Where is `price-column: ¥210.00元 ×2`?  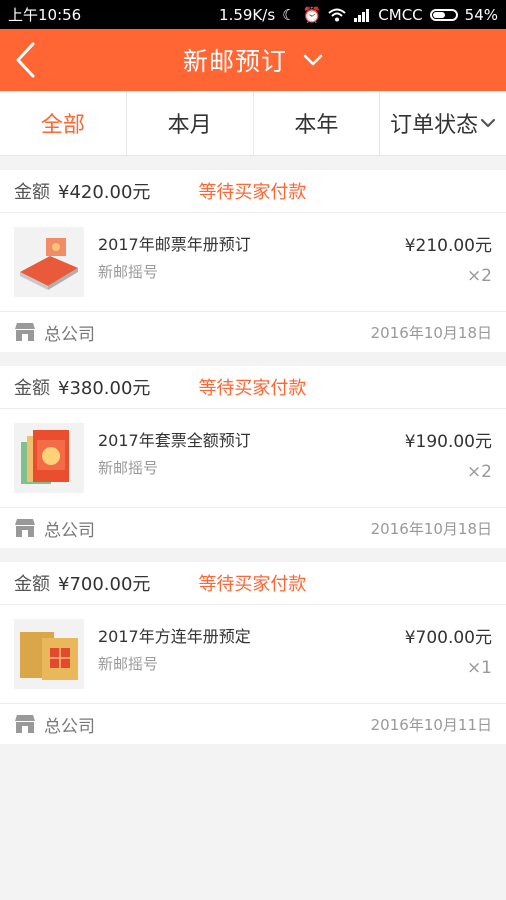
price-column: ¥210.00元 ×2 is located at coordinates (448, 258).